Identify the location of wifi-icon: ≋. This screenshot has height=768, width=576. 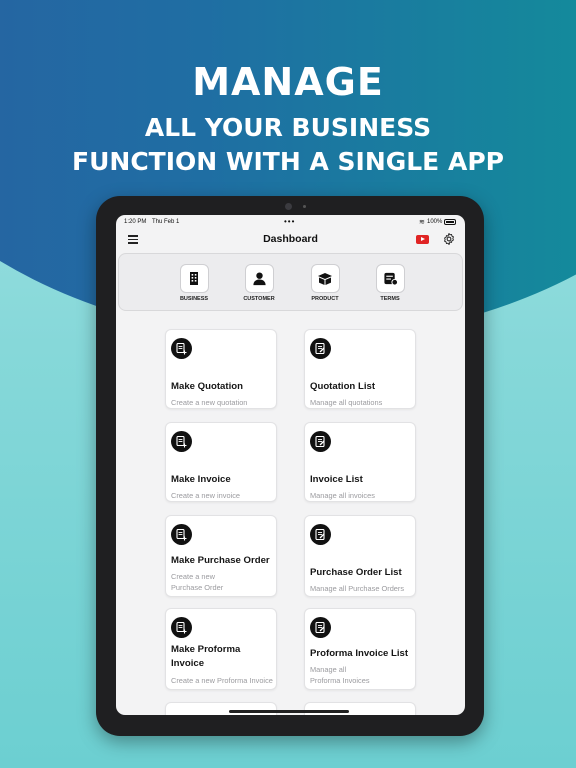
(422, 222).